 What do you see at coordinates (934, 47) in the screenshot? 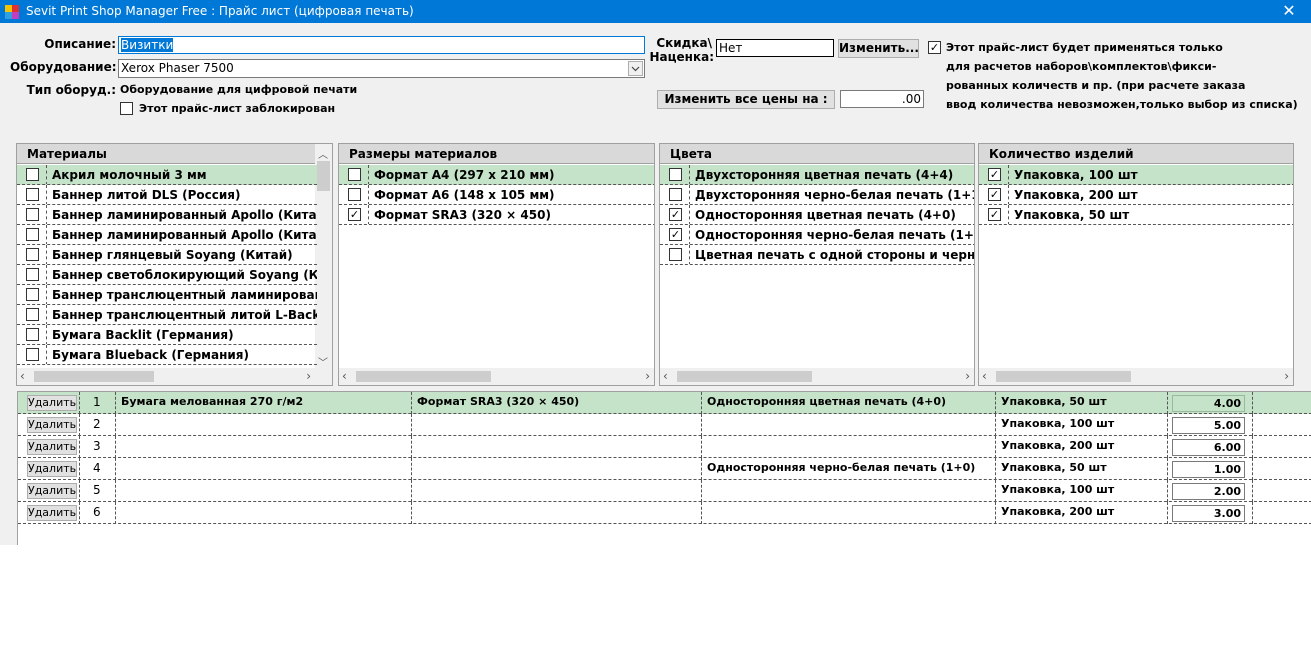
I see `note-checkbox` at bounding box center [934, 47].